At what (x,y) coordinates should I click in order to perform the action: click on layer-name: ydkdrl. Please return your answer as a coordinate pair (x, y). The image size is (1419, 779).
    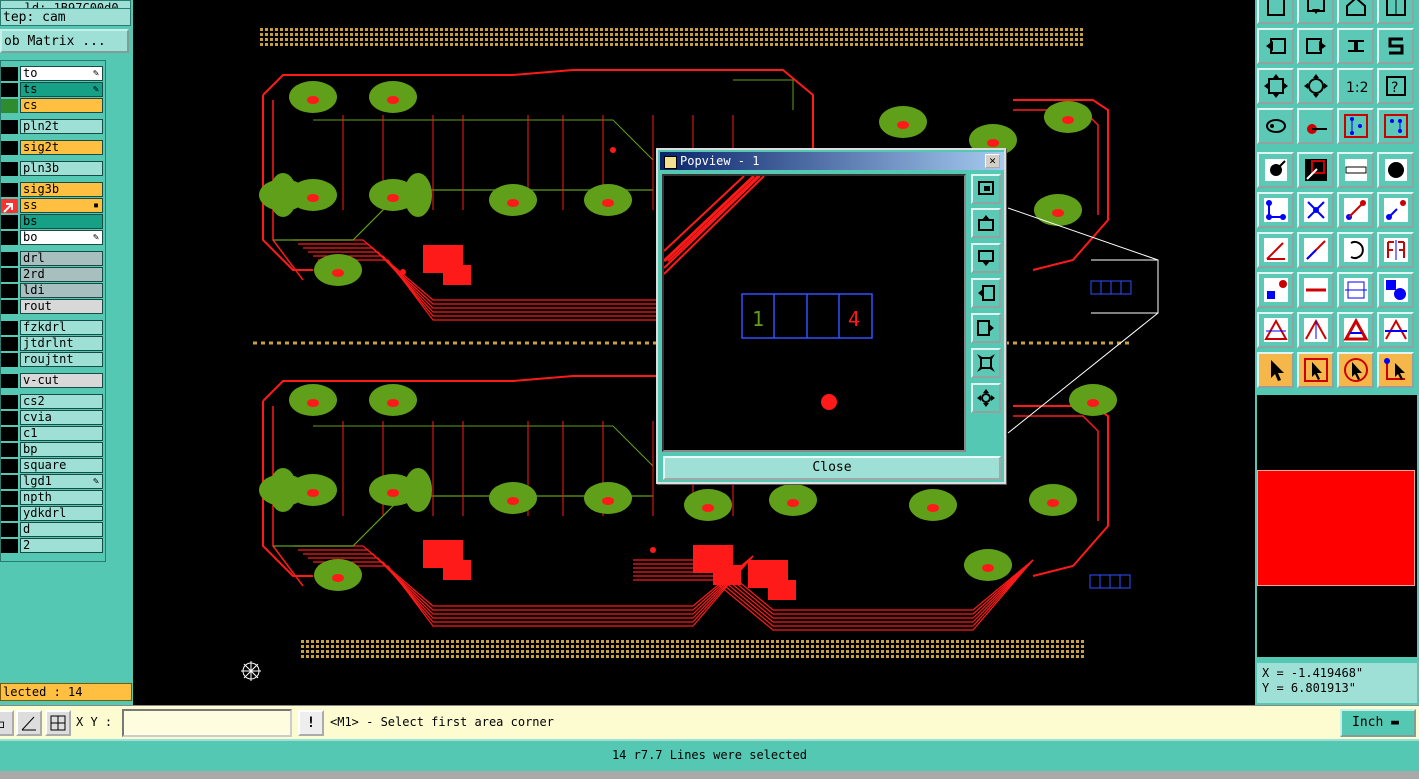
    Looking at the image, I should click on (61, 513).